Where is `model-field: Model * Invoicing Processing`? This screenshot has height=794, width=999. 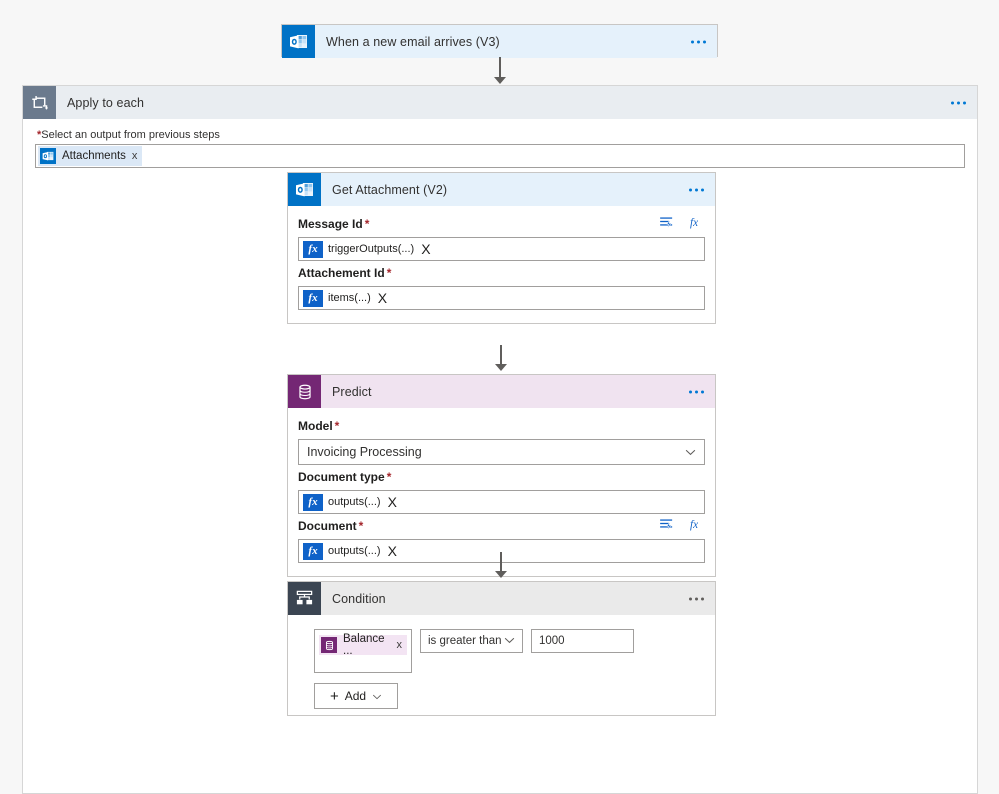
model-field: Model * Invoicing Processing is located at coordinates (501, 440).